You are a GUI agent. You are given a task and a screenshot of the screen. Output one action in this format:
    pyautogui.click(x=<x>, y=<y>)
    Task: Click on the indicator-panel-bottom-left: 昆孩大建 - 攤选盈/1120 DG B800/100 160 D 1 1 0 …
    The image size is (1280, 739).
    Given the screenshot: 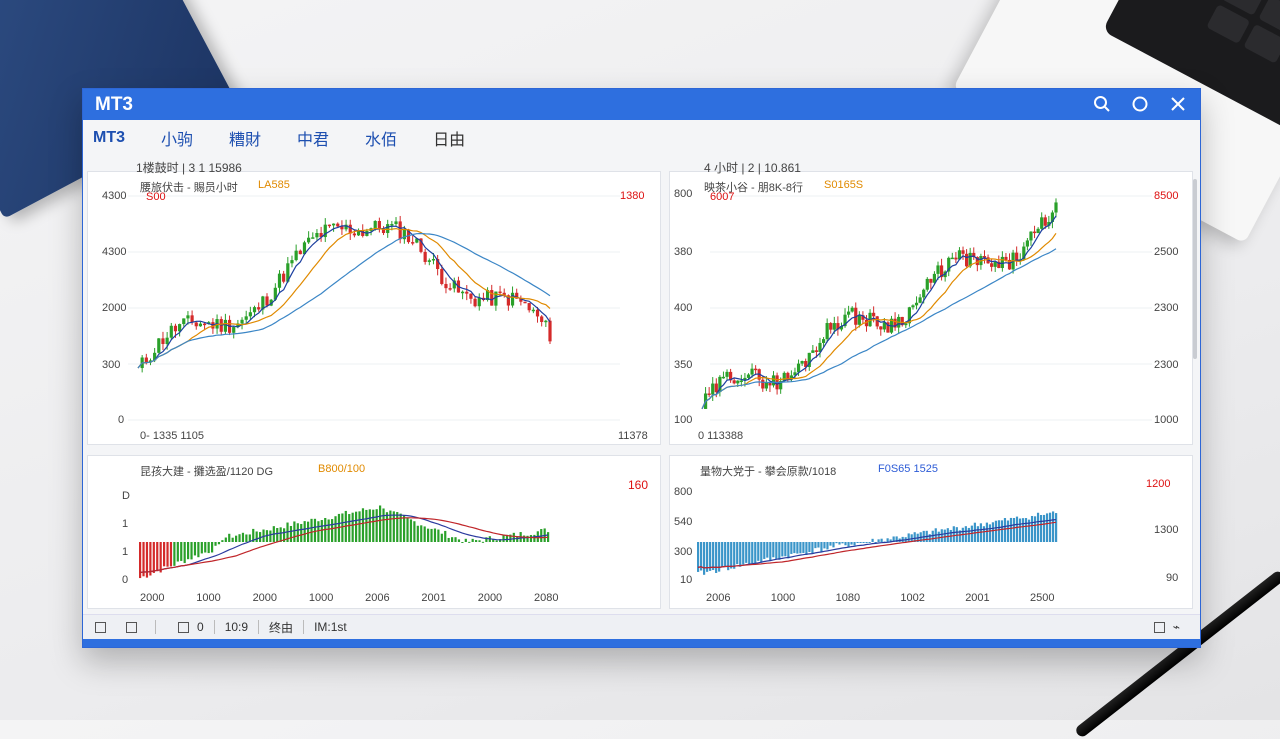 What is the action you would take?
    pyautogui.click(x=374, y=532)
    